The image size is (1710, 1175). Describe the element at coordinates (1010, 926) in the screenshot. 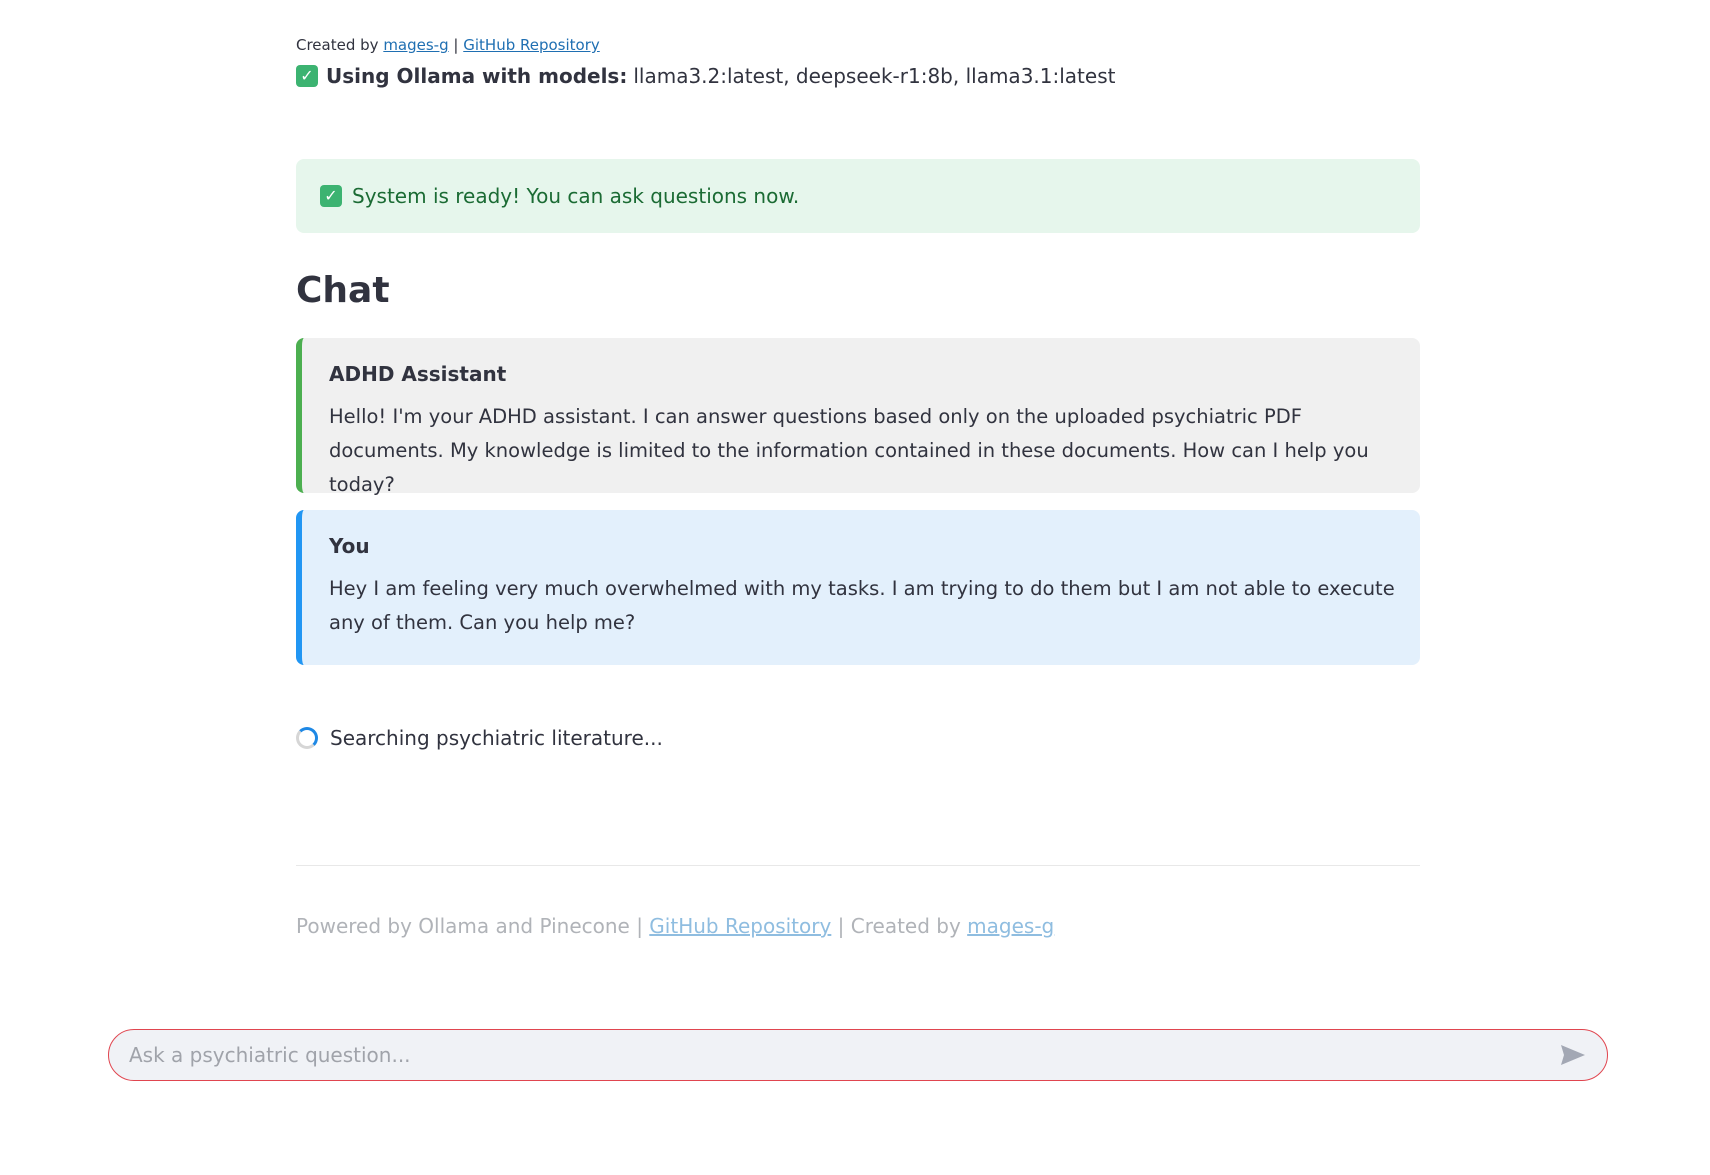

I see `footer-author-link: mages-g` at that location.